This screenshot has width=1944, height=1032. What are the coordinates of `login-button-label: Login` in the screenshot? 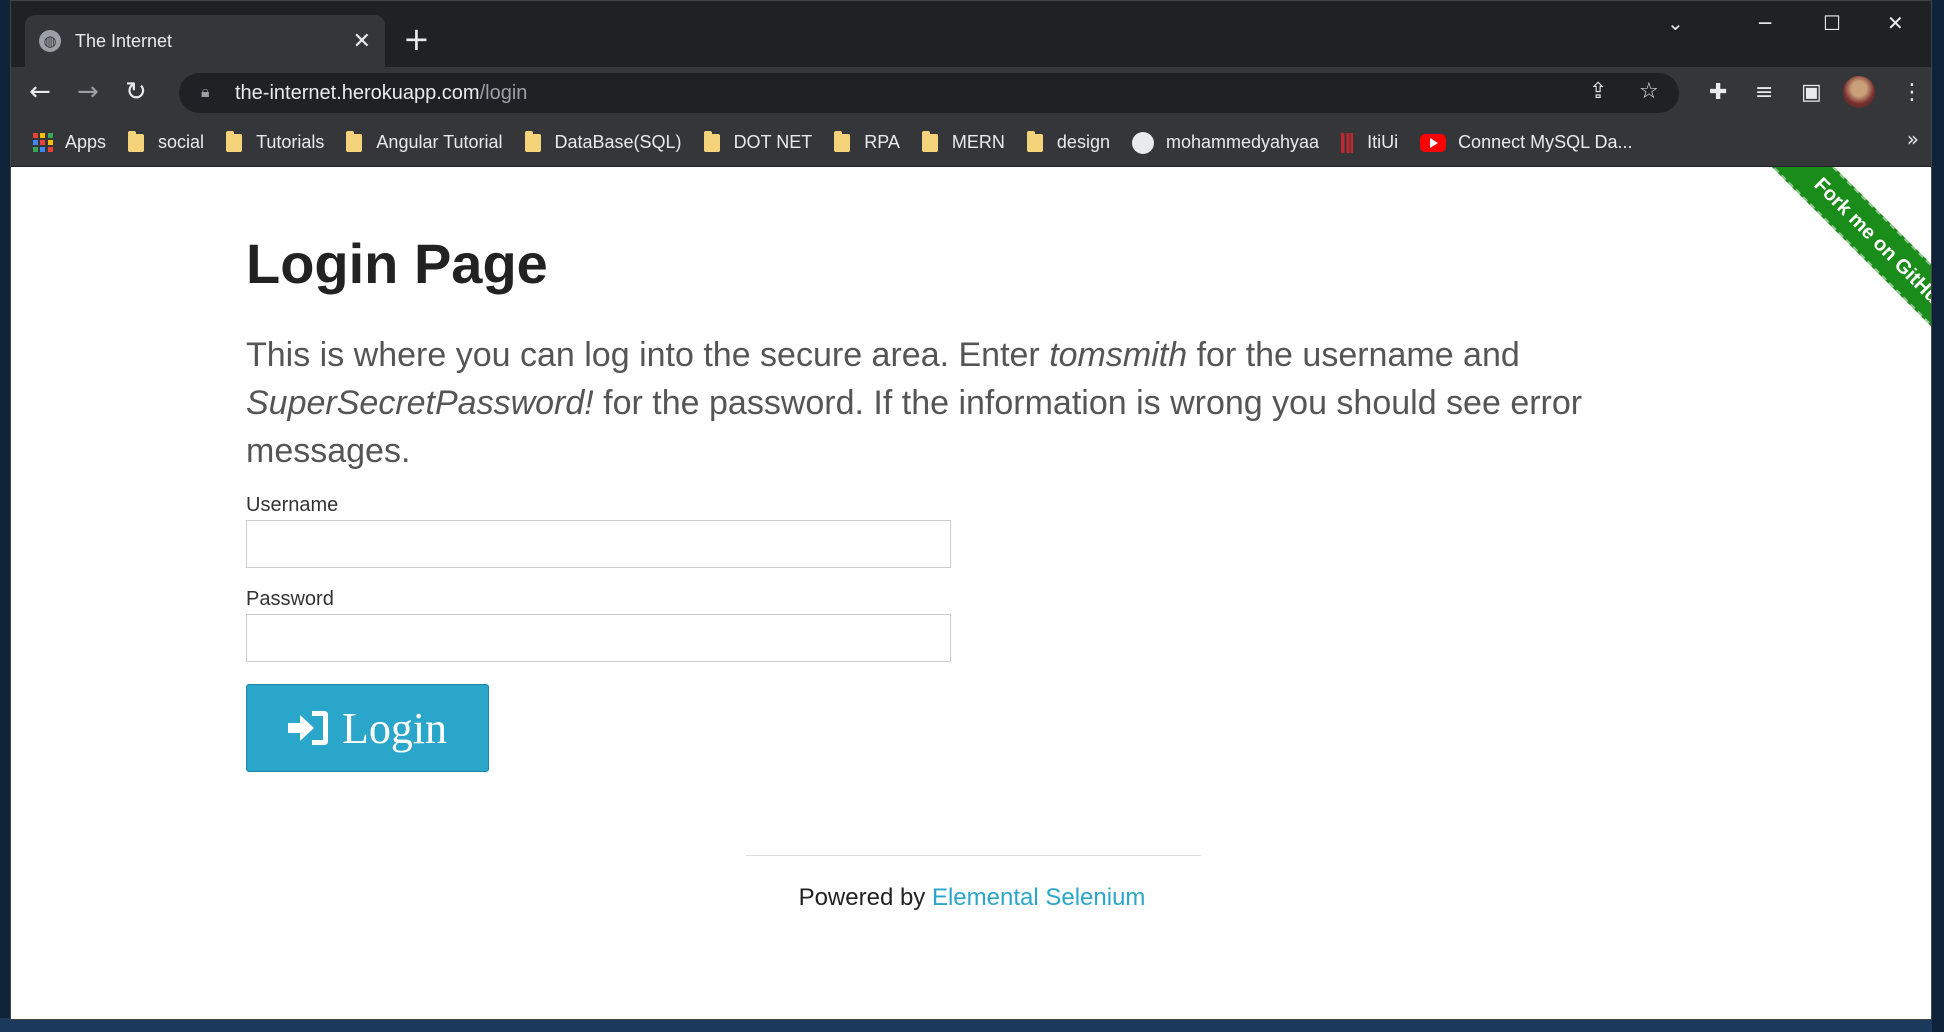 It's located at (394, 728).